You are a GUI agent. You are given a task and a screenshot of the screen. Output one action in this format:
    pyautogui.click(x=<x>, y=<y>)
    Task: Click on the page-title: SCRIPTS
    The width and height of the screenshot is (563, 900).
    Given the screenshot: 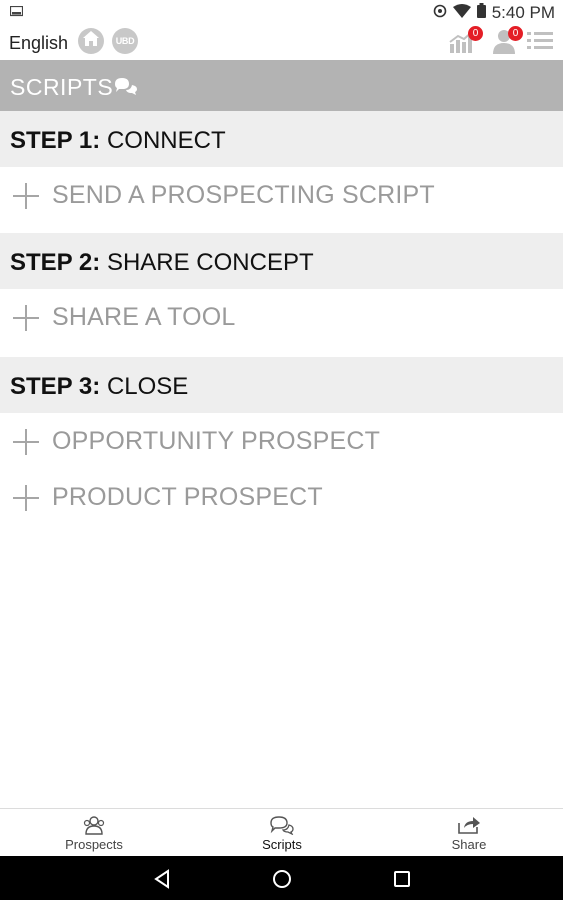 What is the action you would take?
    pyautogui.click(x=62, y=87)
    